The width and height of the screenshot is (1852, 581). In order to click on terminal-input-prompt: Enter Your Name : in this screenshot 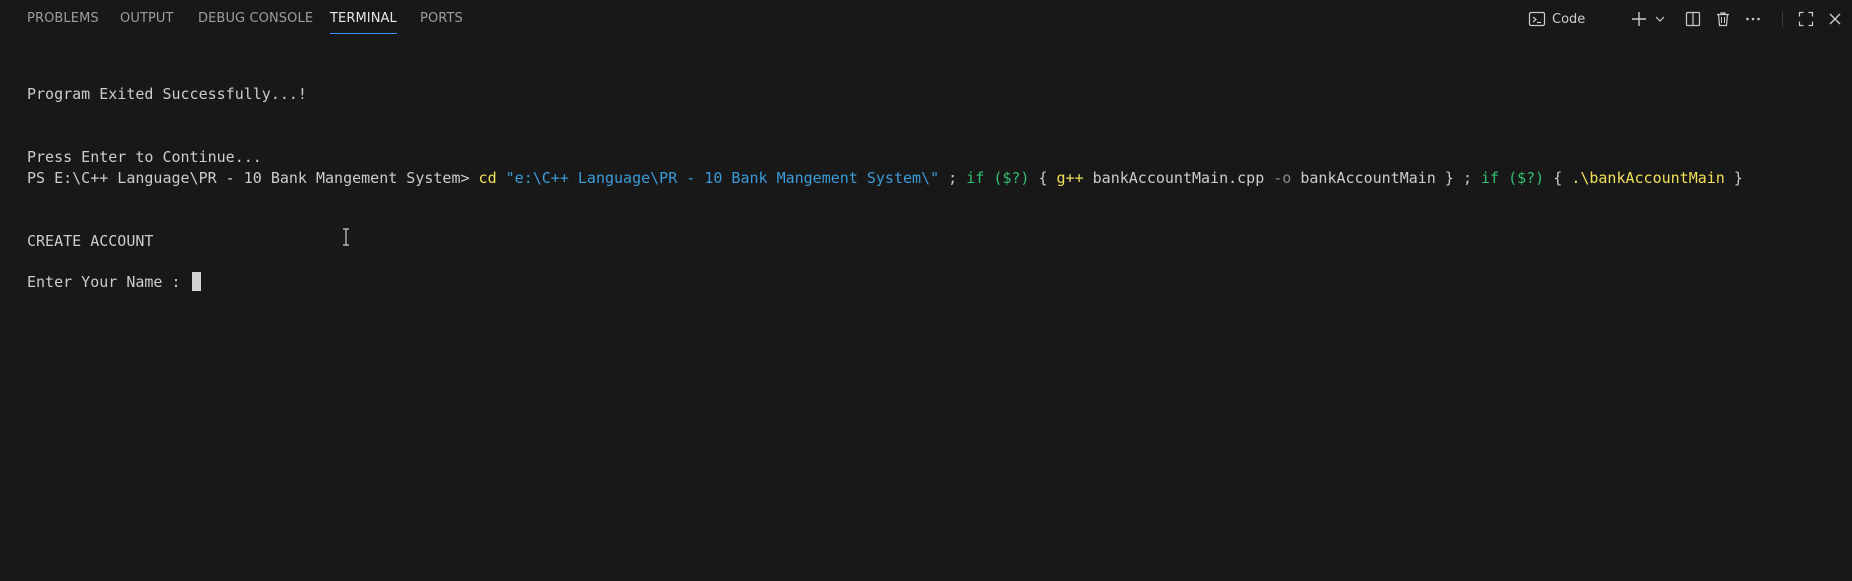, I will do `click(108, 282)`.